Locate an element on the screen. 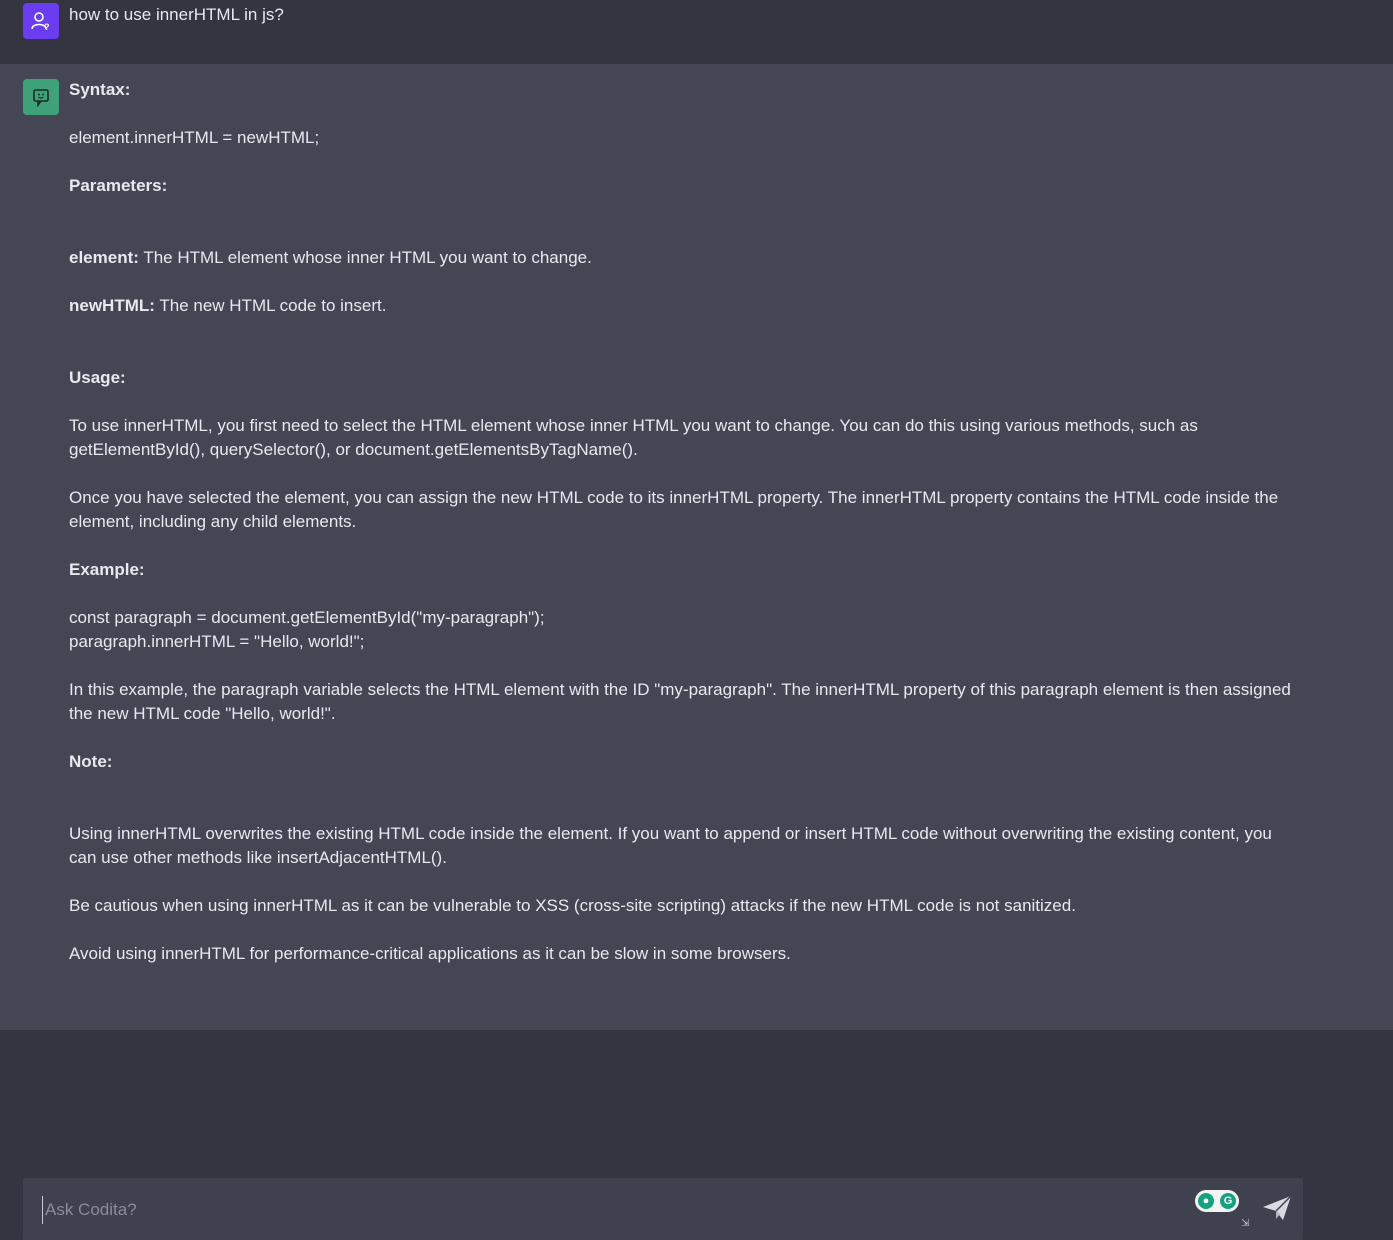 The height and width of the screenshot is (1240, 1393). grammar-g-icon: G is located at coordinates (1228, 1201).